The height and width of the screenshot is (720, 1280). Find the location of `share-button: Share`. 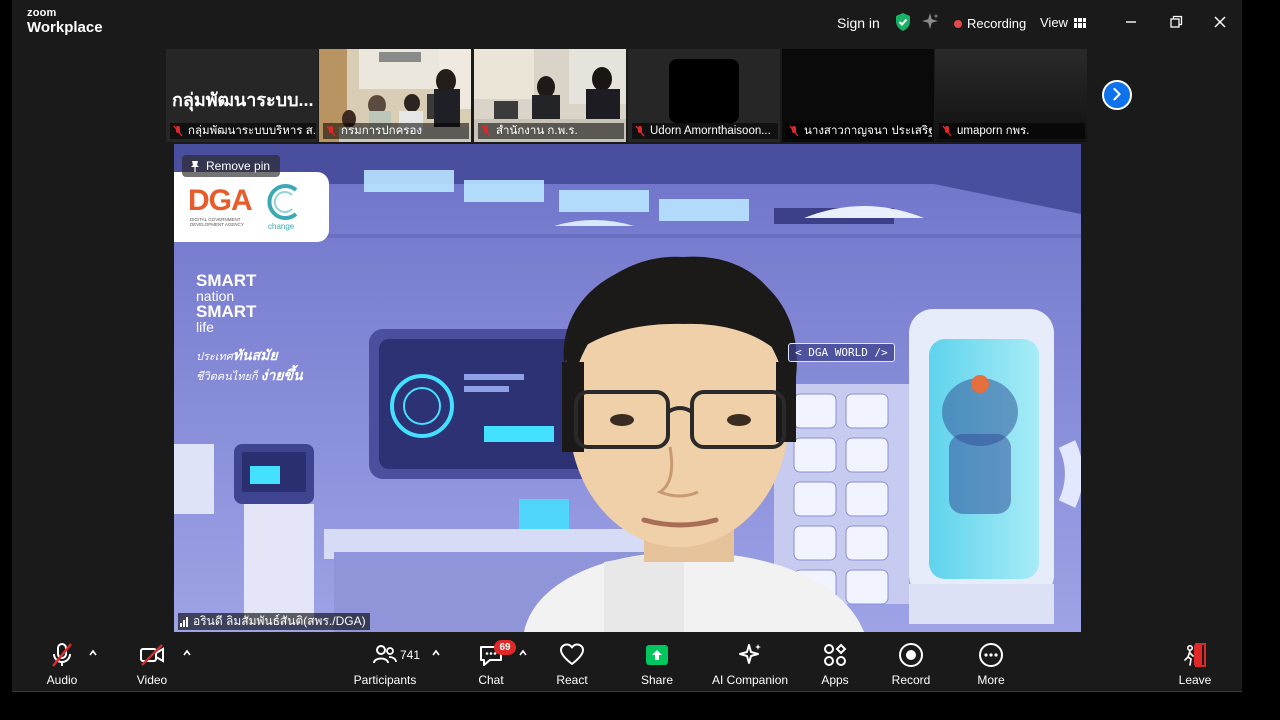

share-button: Share is located at coordinates (657, 665).